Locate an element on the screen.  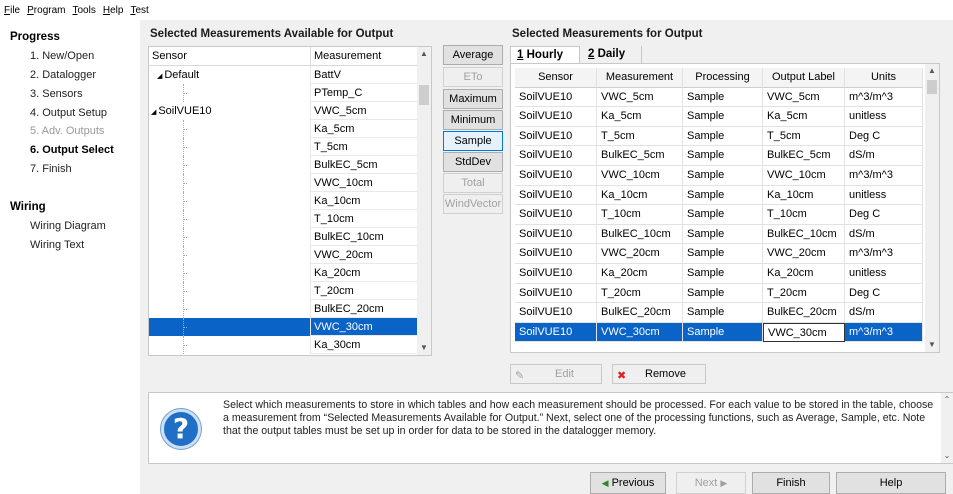
nav-wiring-diagram: Wiring Diagram is located at coordinates (68, 226).